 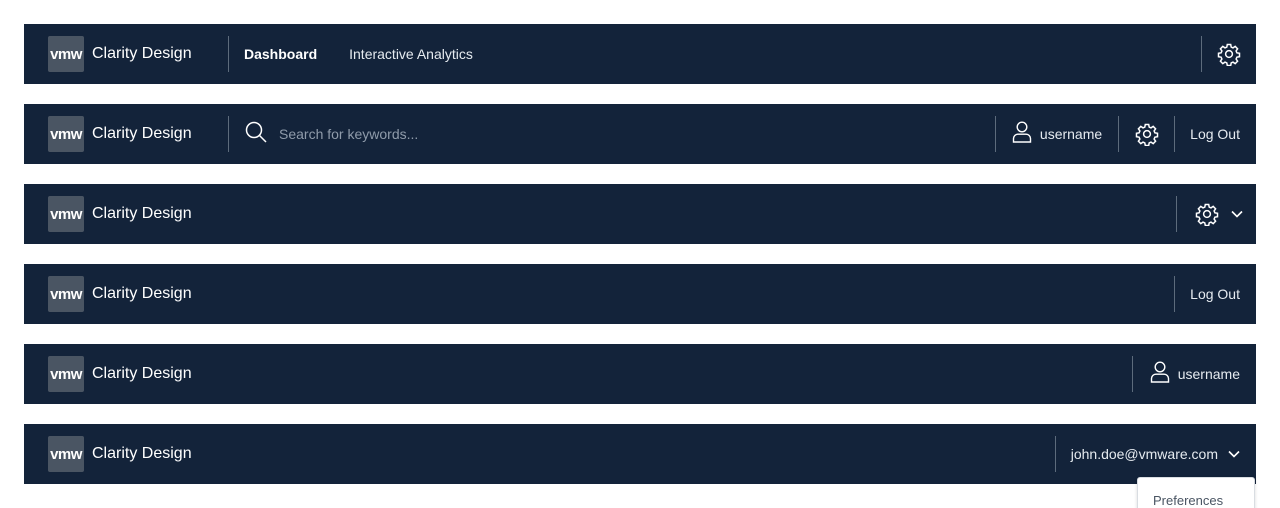 I want to click on header-search: vmw Clarity Design username, so click(x=640, y=134).